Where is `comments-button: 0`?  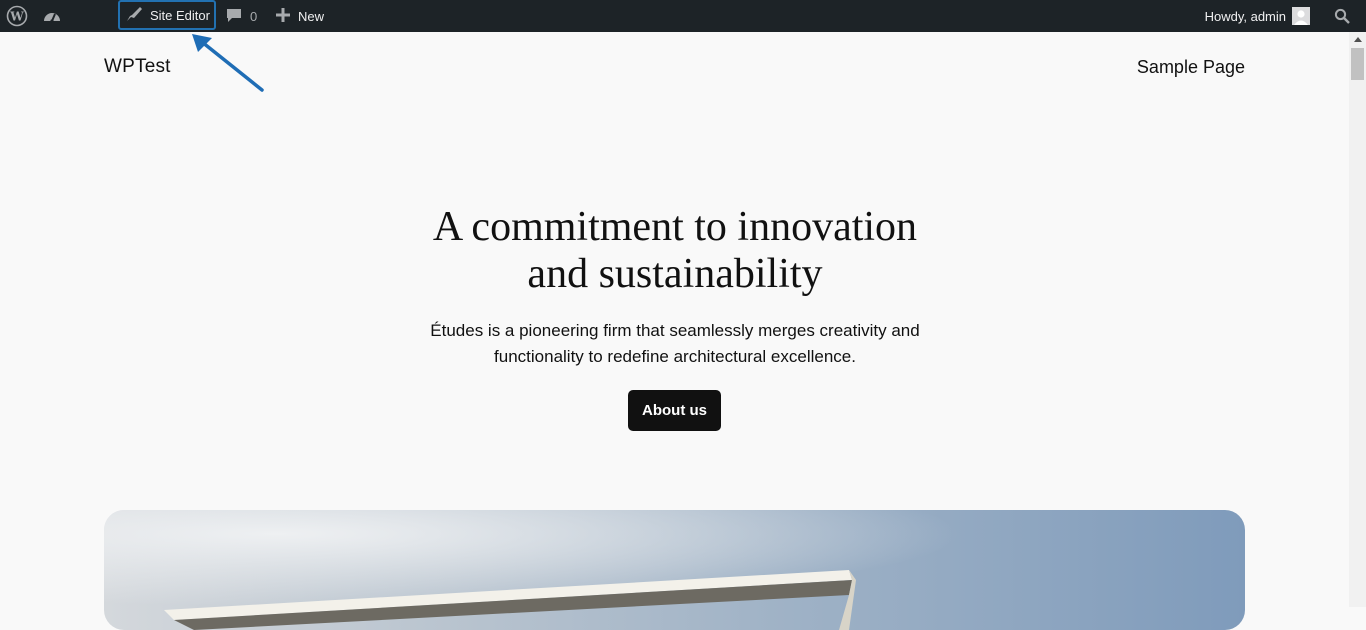 comments-button: 0 is located at coordinates (241, 16).